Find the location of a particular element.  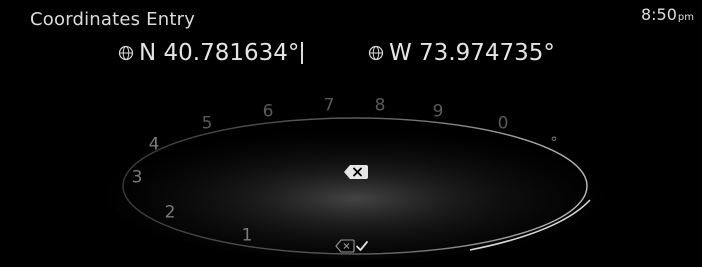

dial-key-7: 7 is located at coordinates (329, 106).